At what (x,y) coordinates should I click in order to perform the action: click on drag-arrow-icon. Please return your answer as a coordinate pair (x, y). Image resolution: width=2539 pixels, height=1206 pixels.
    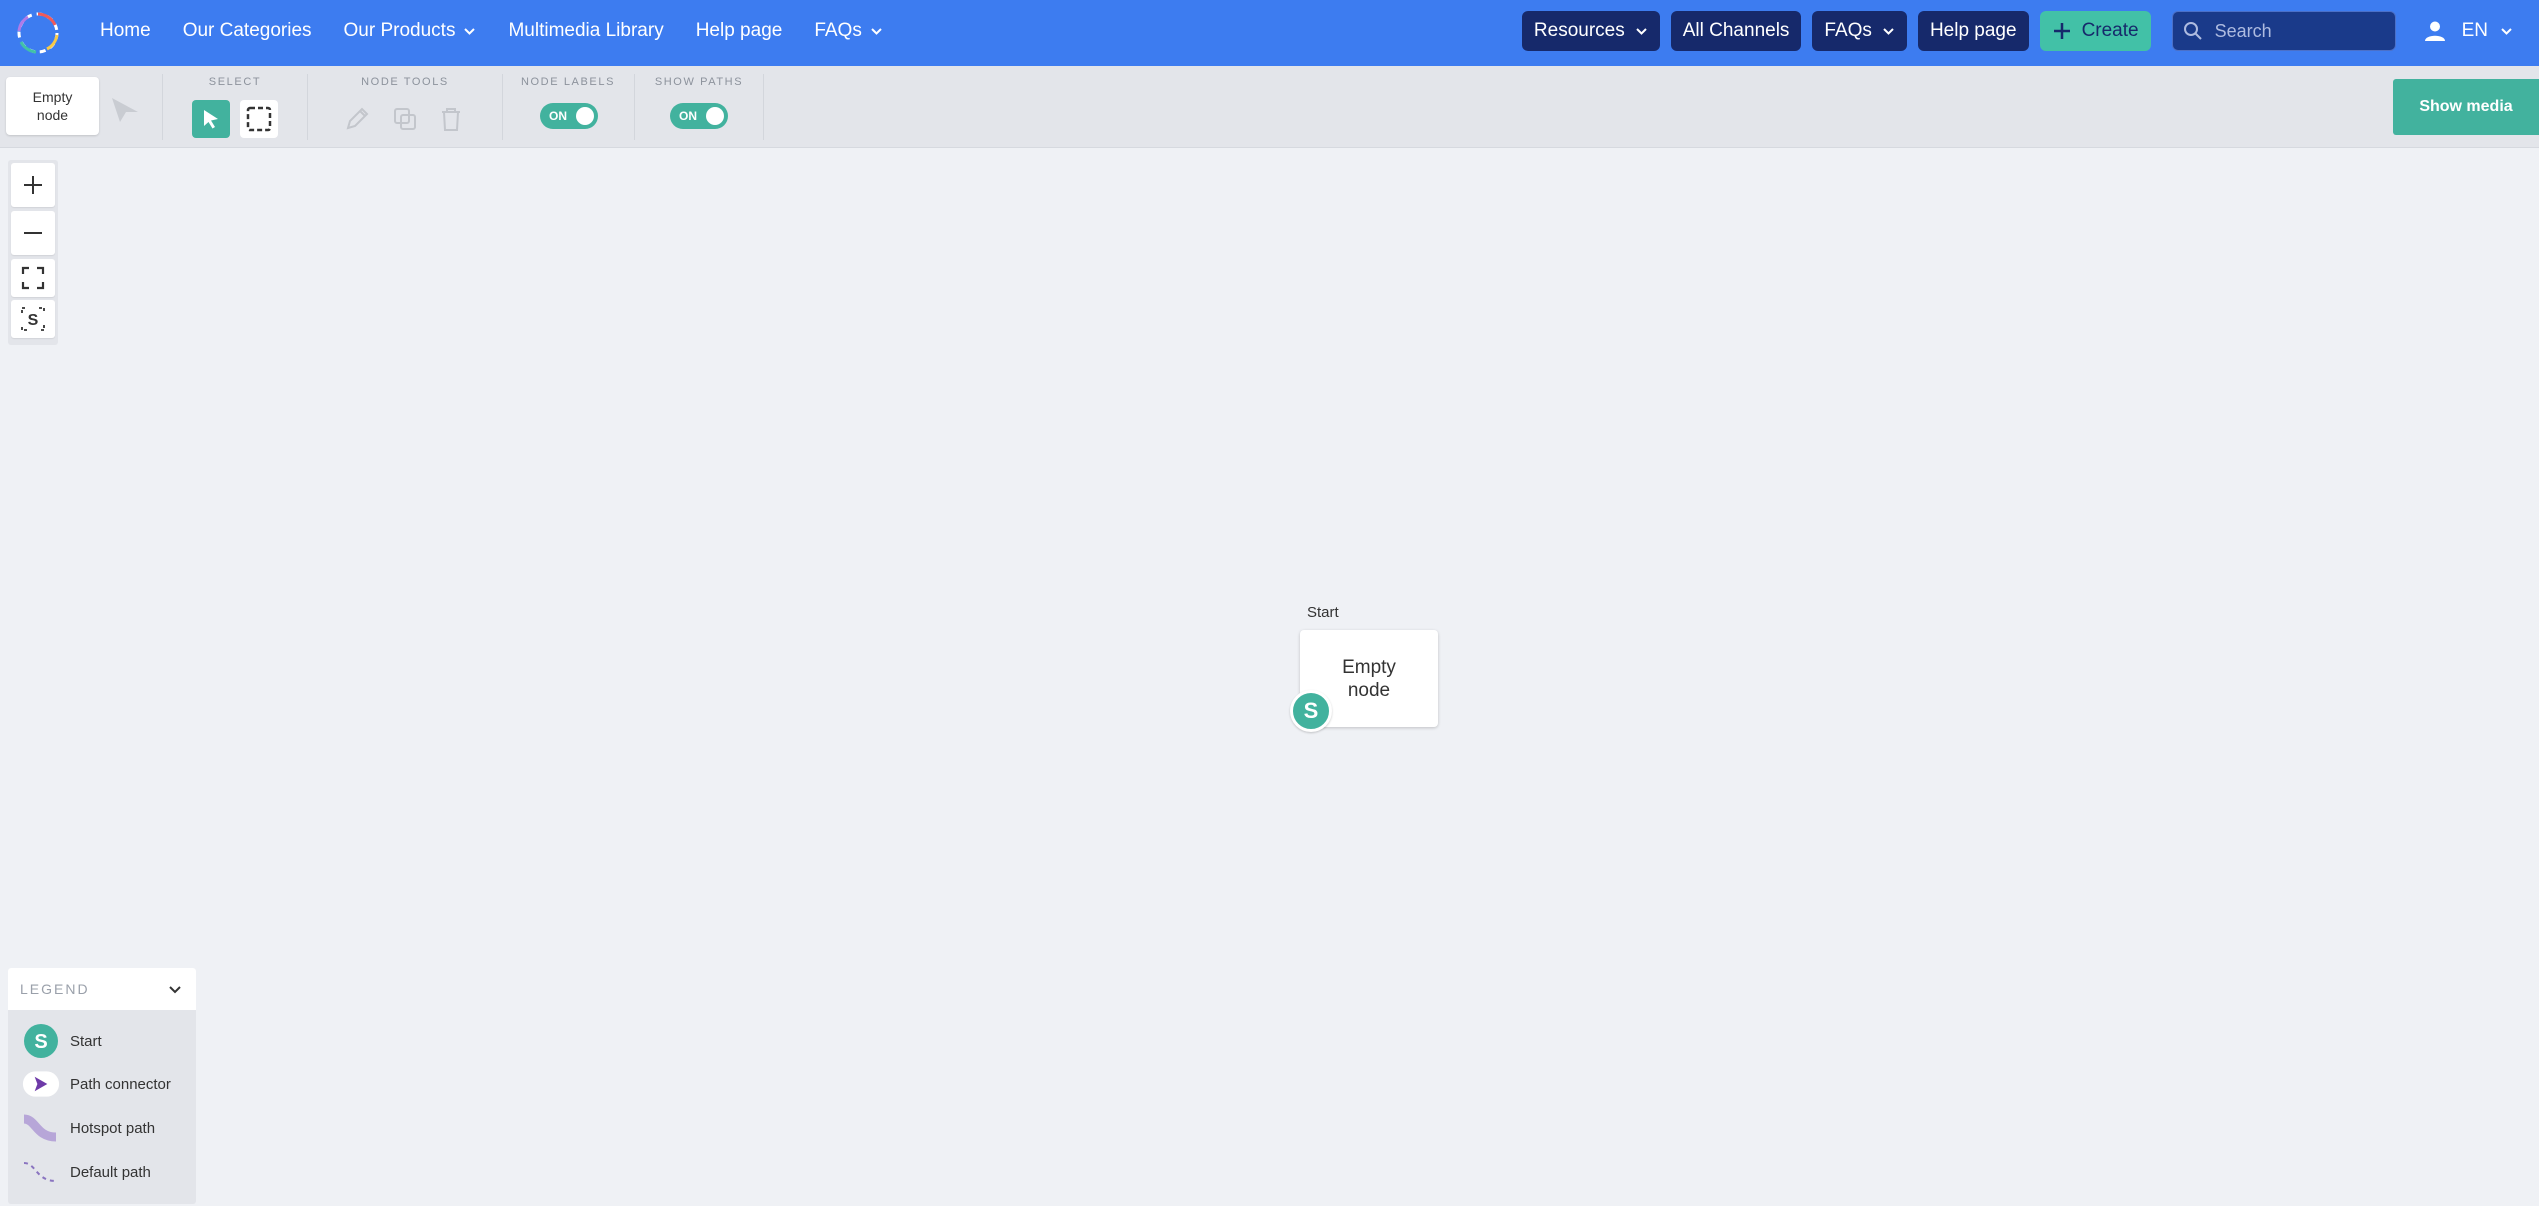
    Looking at the image, I should click on (125, 110).